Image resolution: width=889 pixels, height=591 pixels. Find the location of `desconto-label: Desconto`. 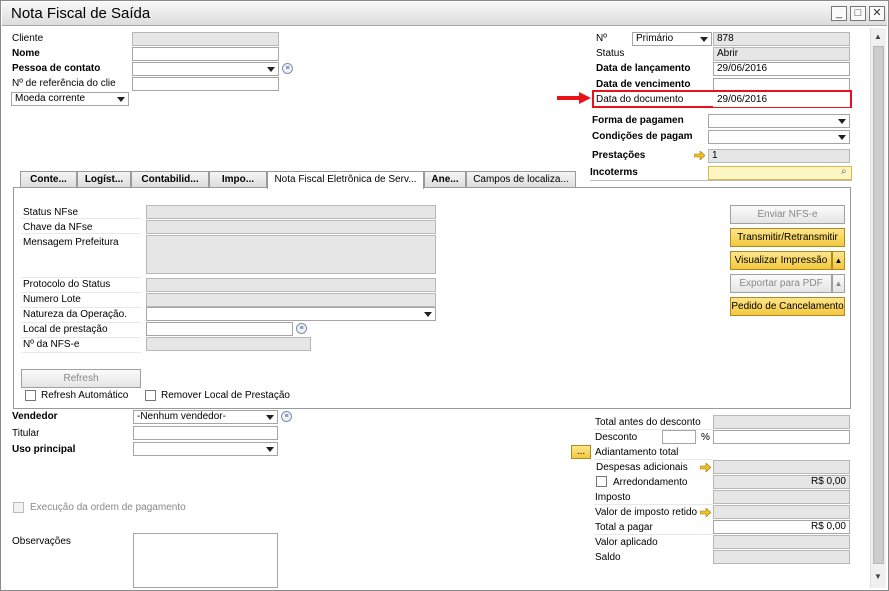

desconto-label: Desconto is located at coordinates (616, 437).